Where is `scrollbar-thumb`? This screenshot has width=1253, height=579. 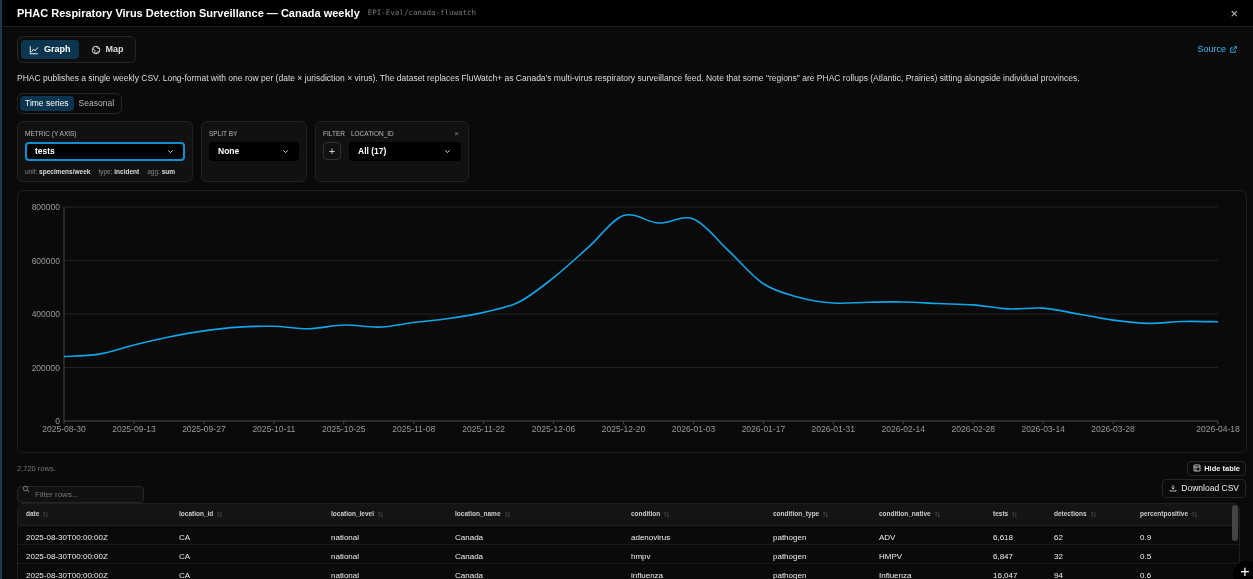 scrollbar-thumb is located at coordinates (1235, 522).